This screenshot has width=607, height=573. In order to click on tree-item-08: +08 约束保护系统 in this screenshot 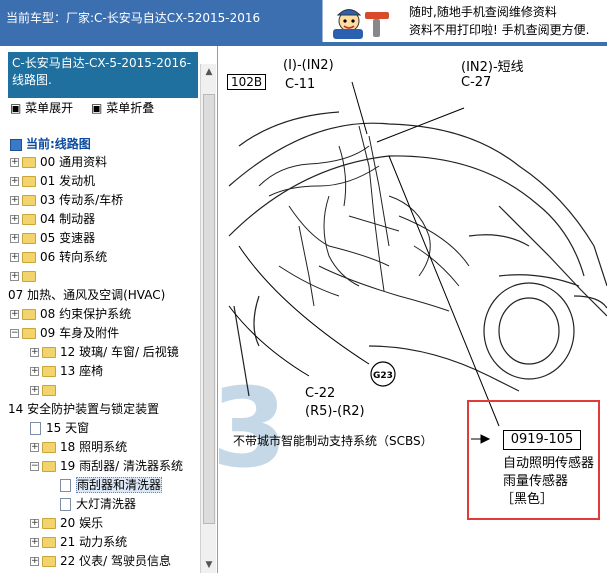, I will do `click(70, 314)`.